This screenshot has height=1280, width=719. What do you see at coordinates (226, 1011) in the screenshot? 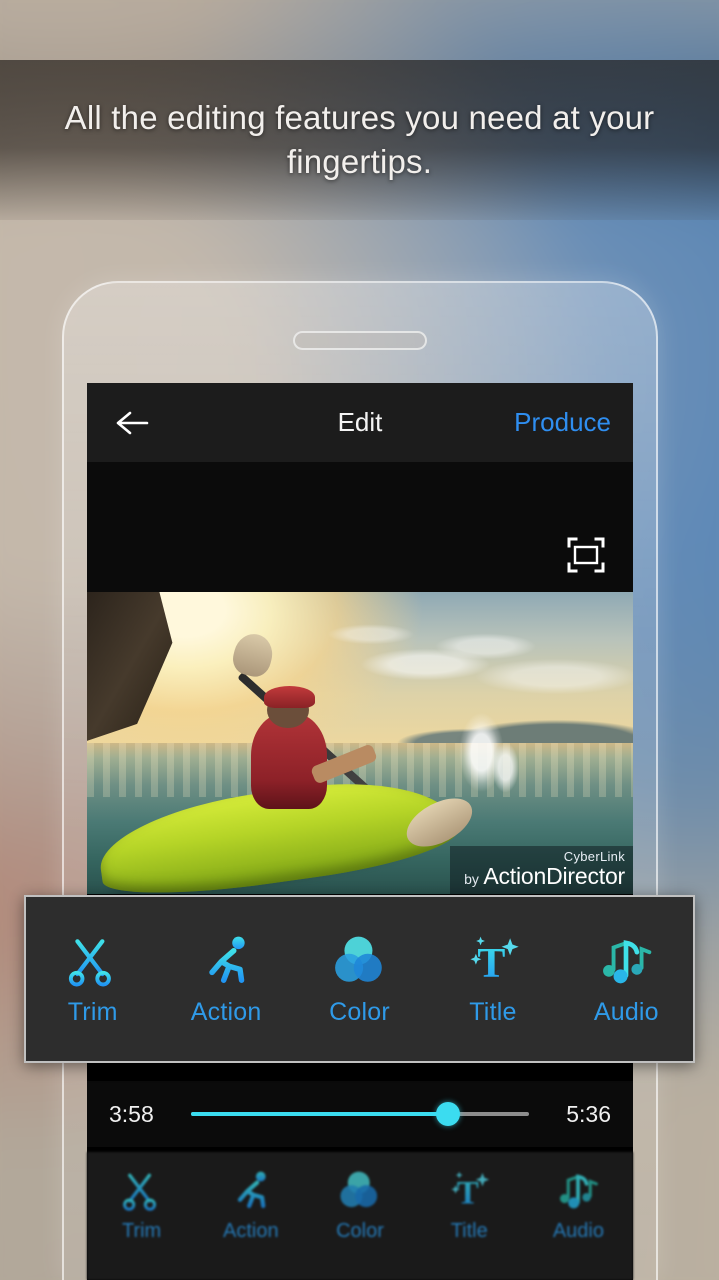
I see `tool-label: Action` at bounding box center [226, 1011].